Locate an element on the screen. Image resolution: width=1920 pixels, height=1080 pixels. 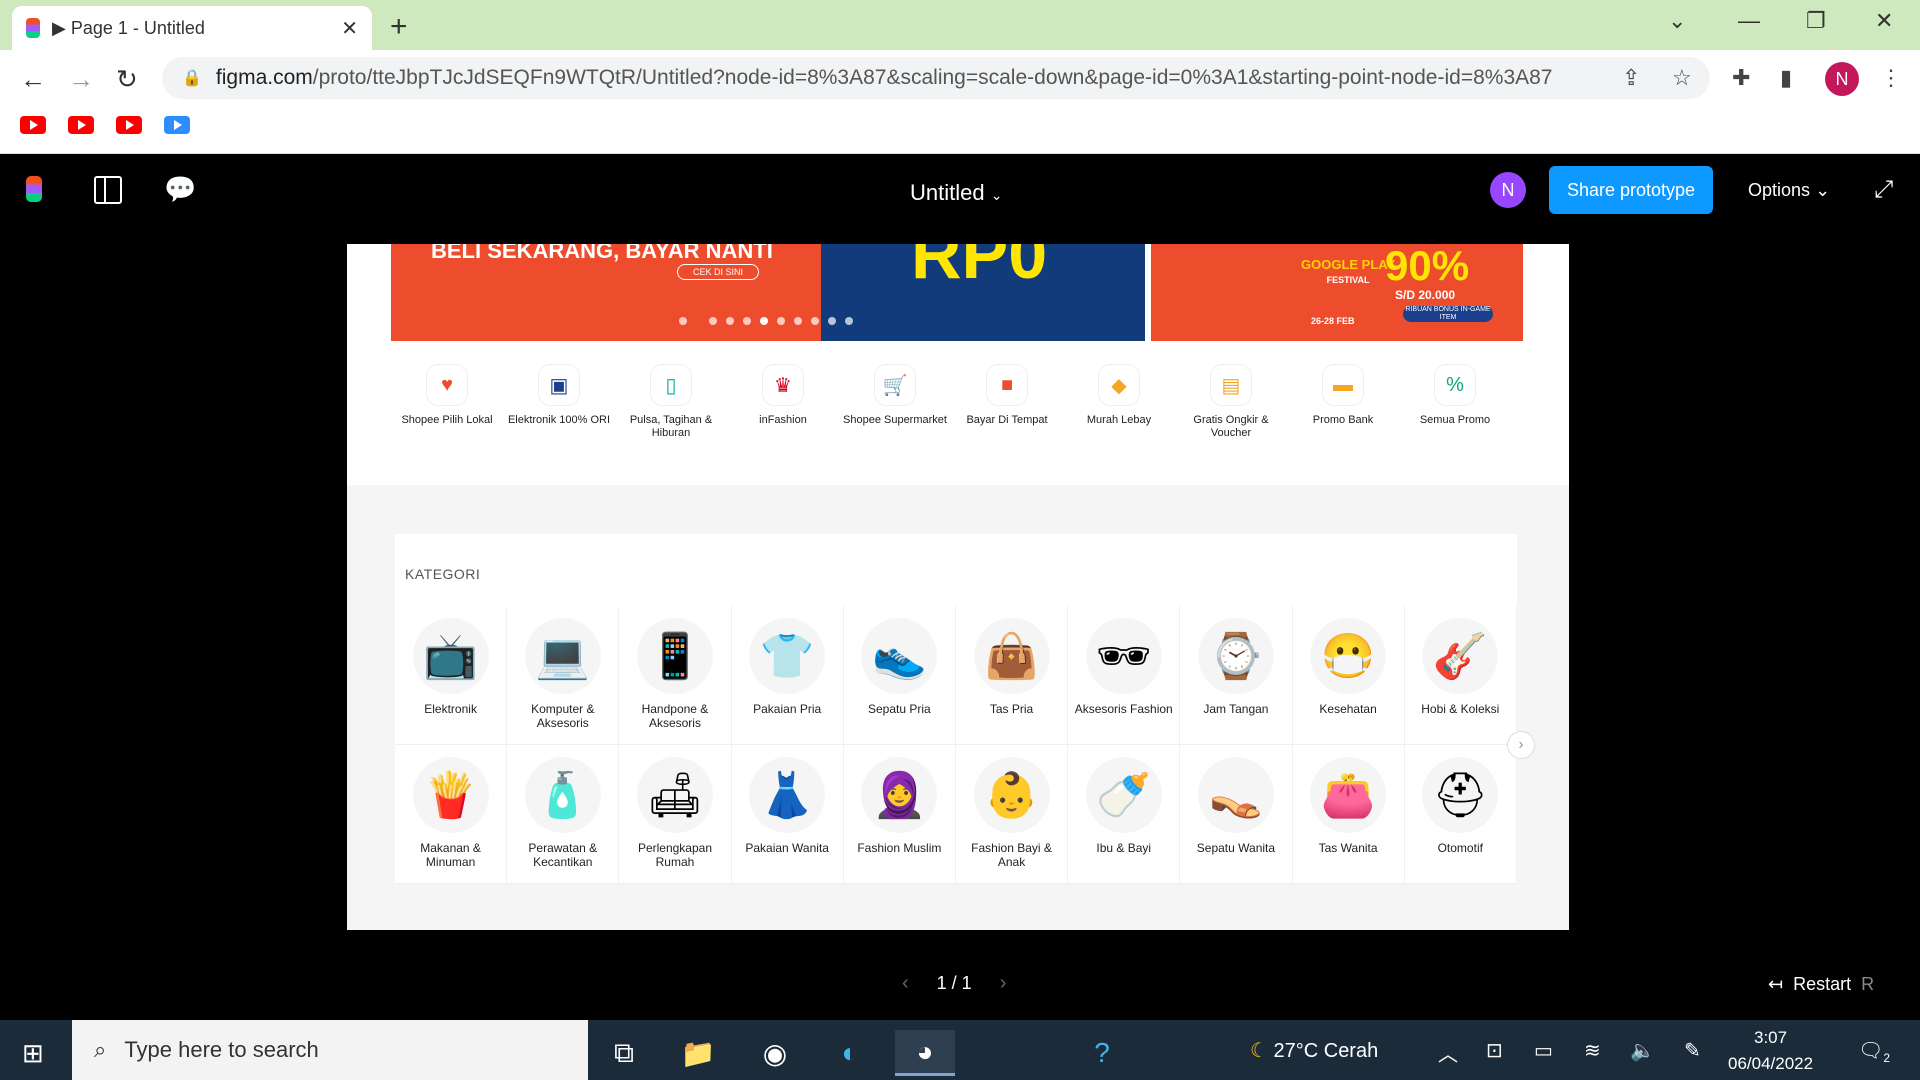
edge-browser-icon: ◐ is located at coordinates (850, 1053).